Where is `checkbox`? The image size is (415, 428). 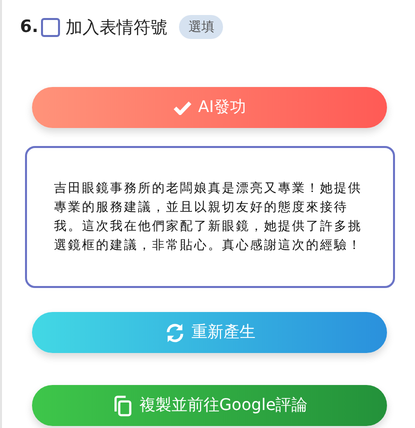 checkbox is located at coordinates (50, 27).